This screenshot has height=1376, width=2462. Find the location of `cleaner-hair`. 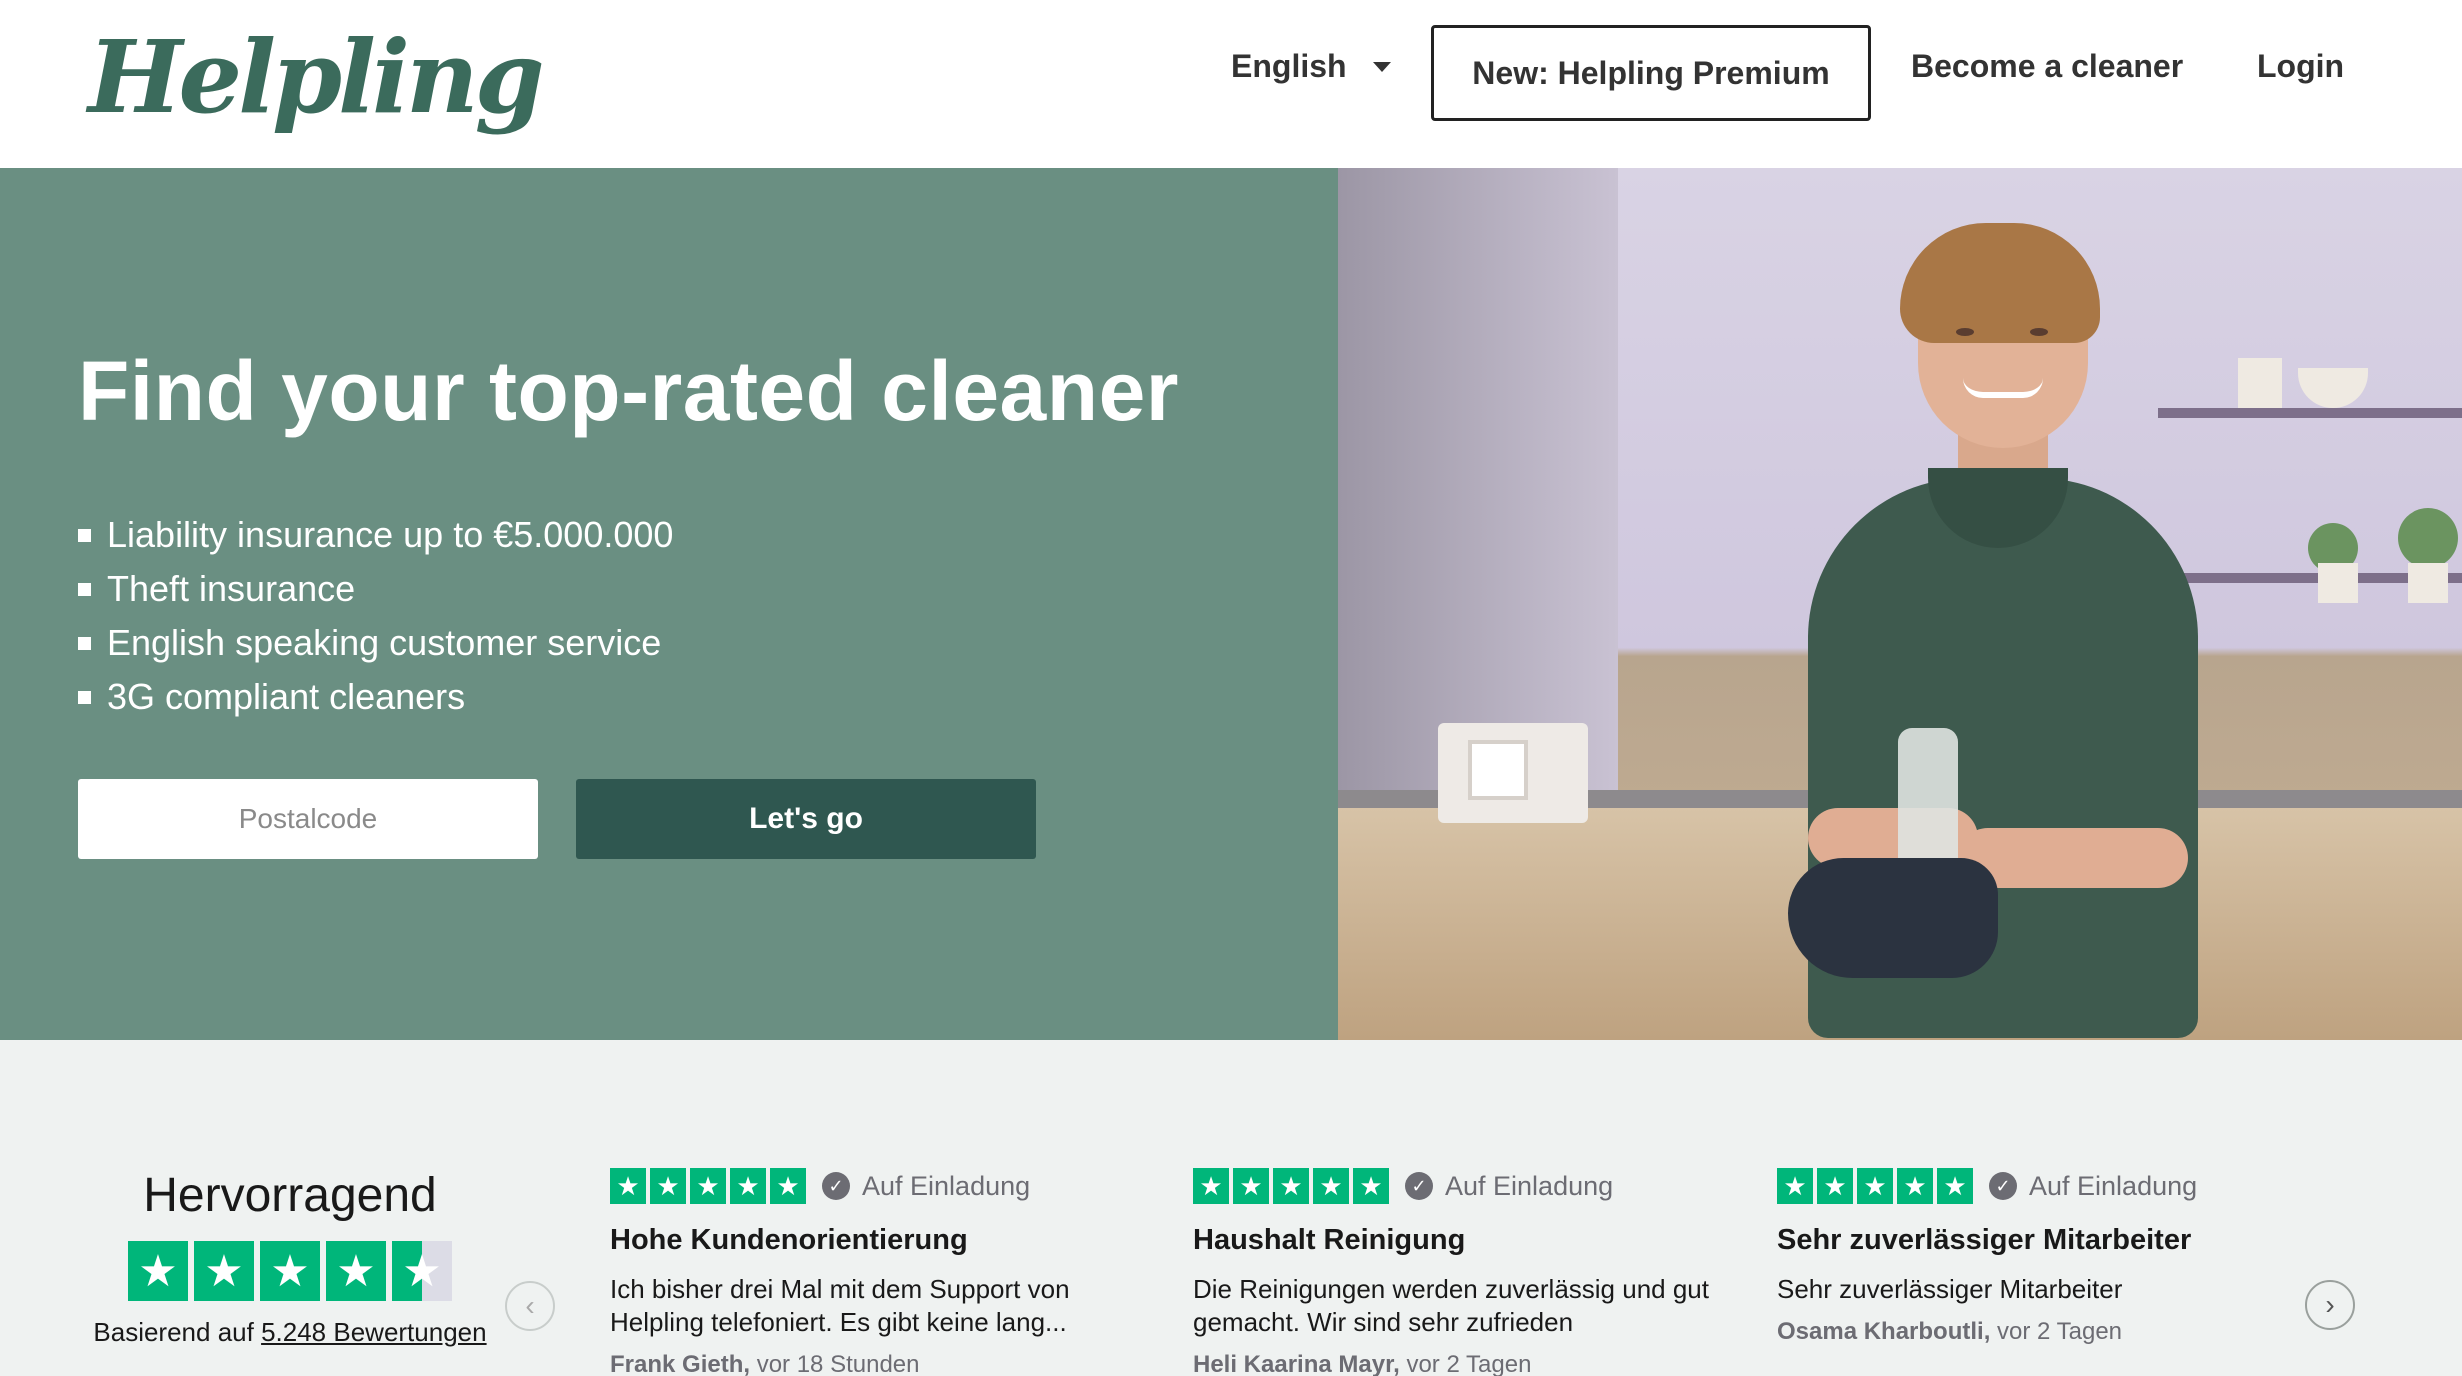

cleaner-hair is located at coordinates (2000, 283).